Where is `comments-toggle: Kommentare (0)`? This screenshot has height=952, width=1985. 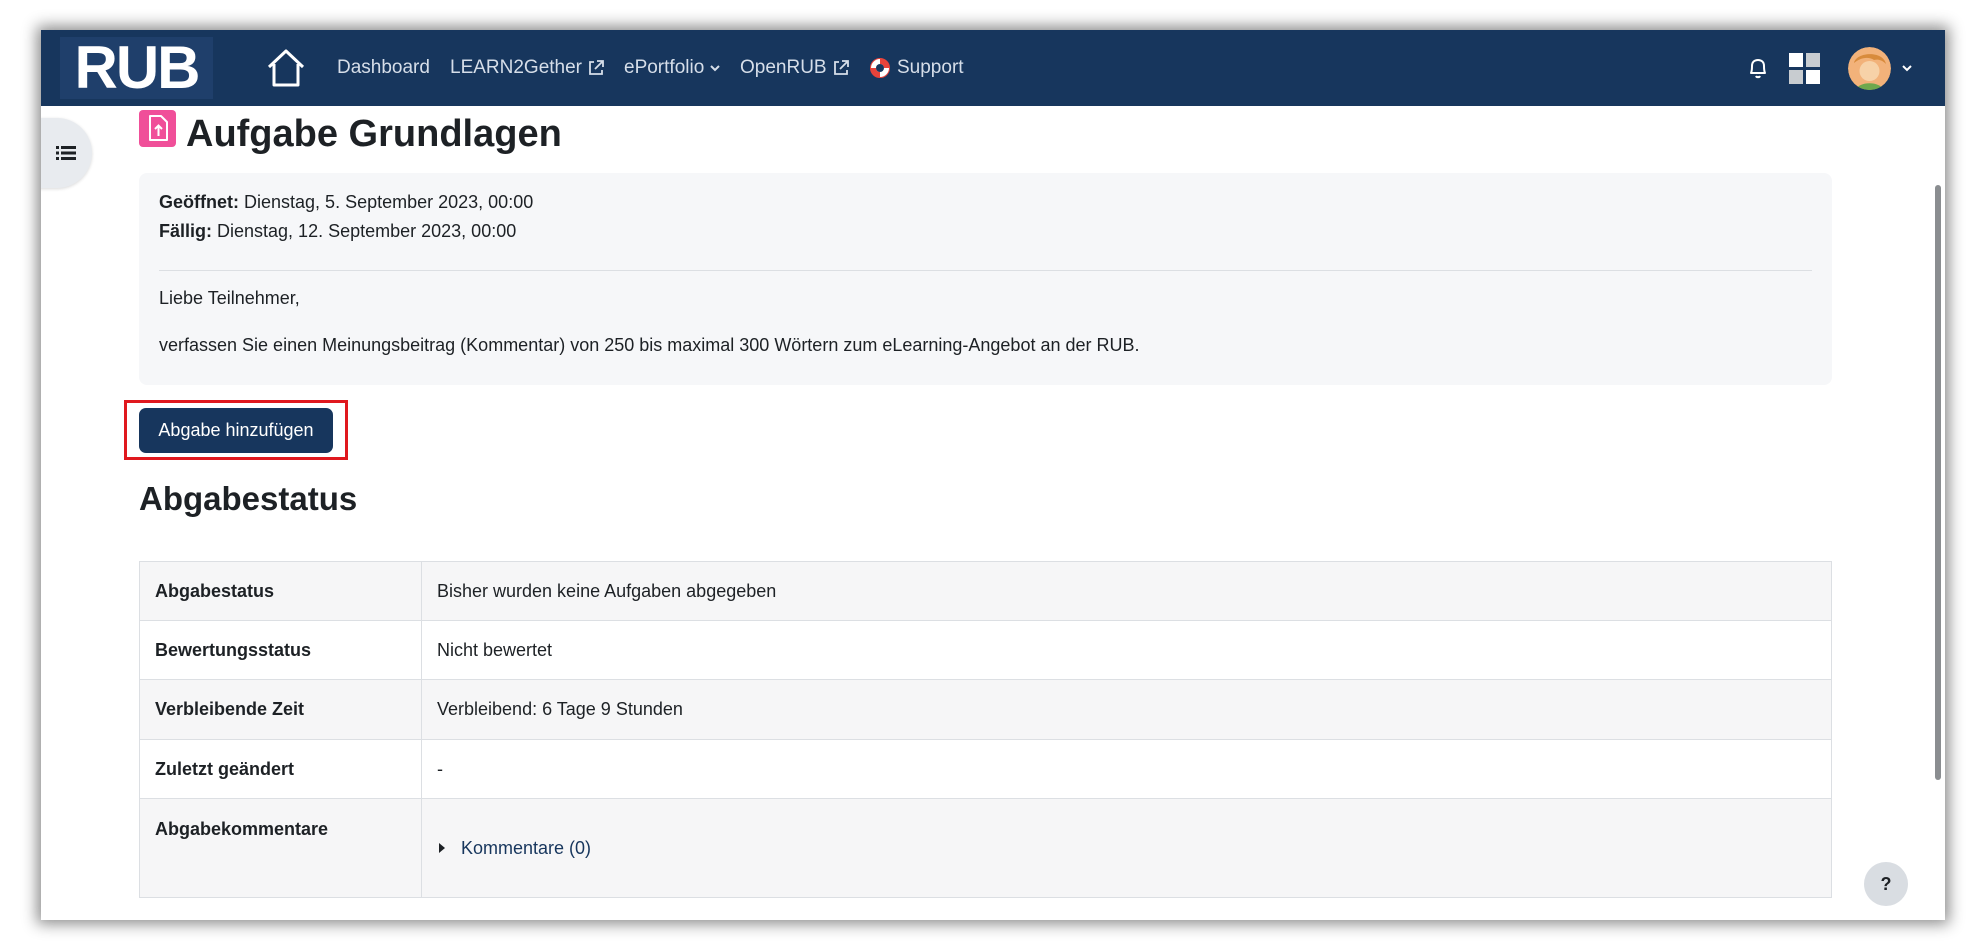
comments-toggle: Kommentare (0) is located at coordinates (1126, 848).